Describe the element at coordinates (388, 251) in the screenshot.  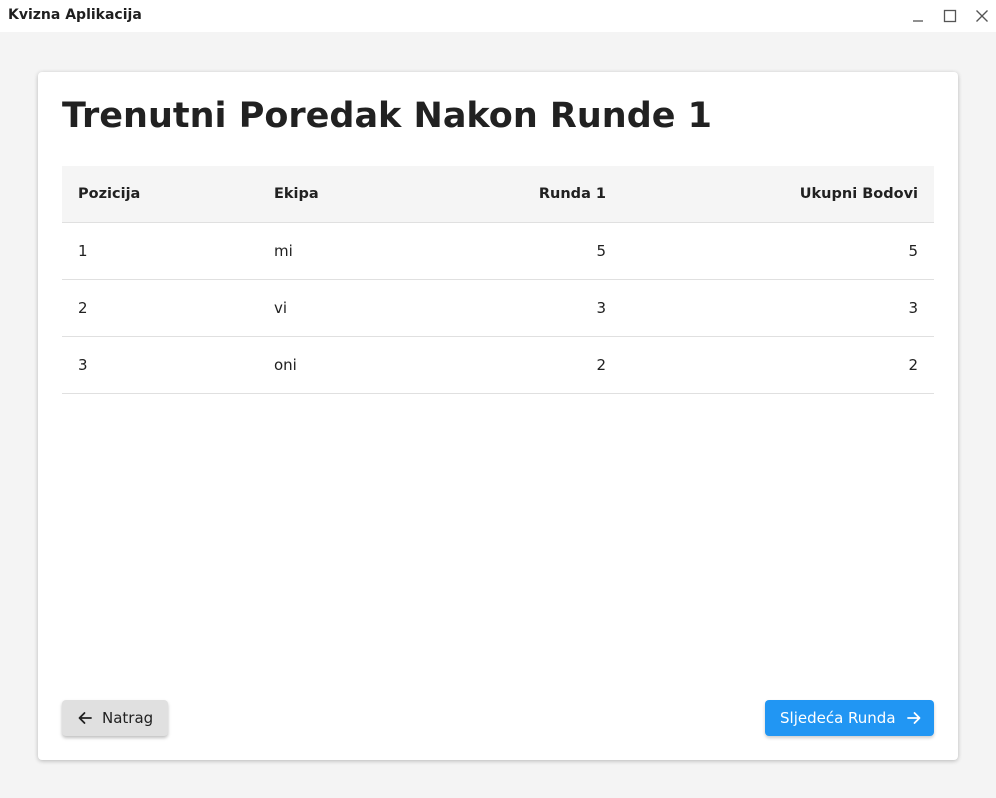
I see `cell-team: mi` at that location.